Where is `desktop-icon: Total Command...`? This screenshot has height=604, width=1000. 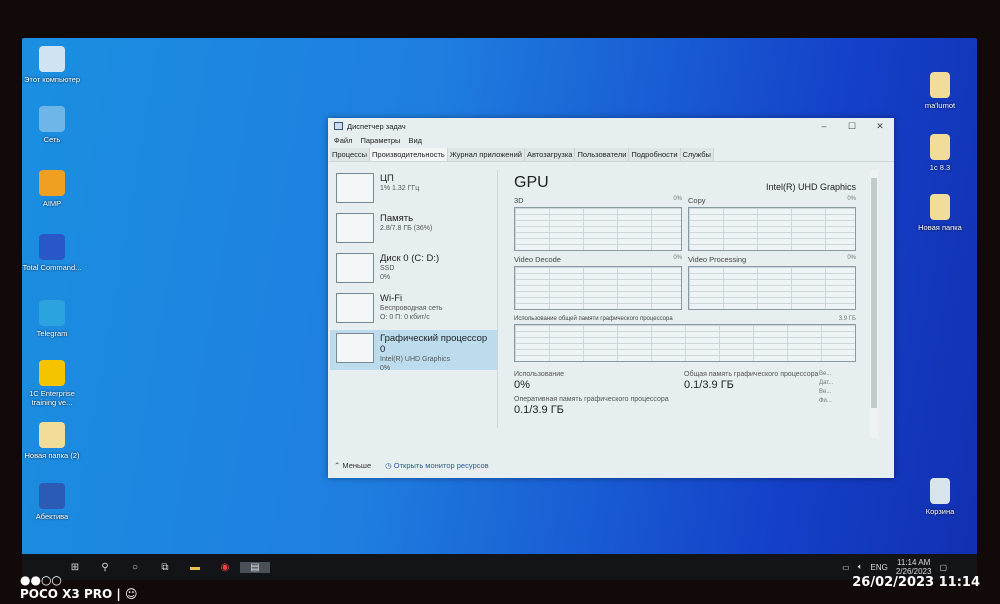 desktop-icon: Total Command... is located at coordinates (52, 253).